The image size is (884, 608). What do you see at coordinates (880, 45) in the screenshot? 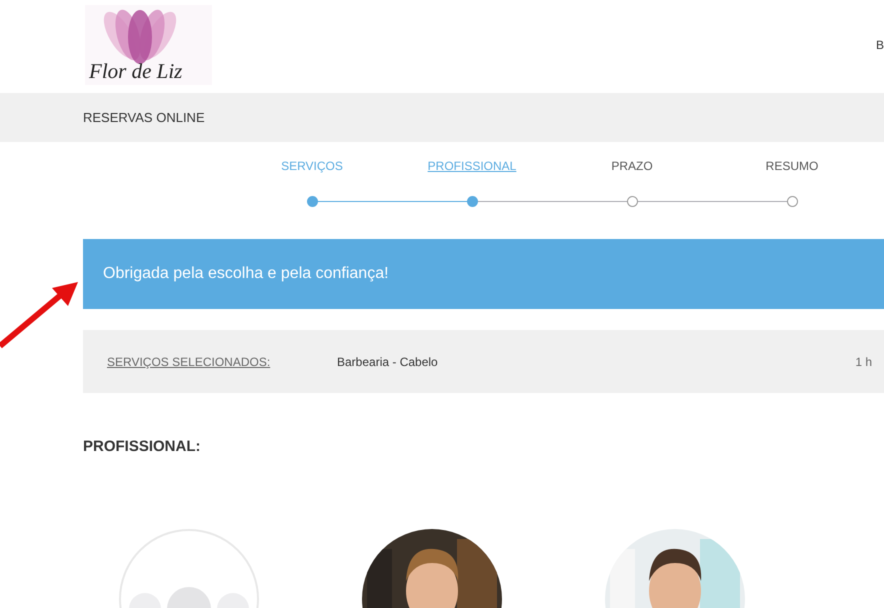
I see `header-link: B` at bounding box center [880, 45].